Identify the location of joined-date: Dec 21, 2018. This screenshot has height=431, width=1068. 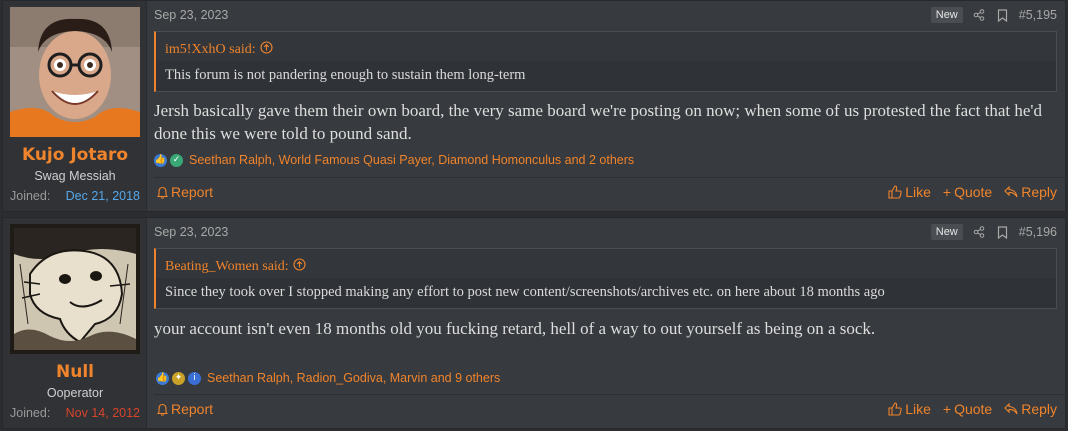
(102, 196).